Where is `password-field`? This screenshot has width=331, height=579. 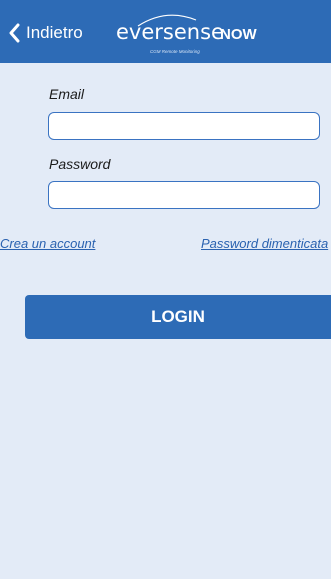
password-field is located at coordinates (184, 195).